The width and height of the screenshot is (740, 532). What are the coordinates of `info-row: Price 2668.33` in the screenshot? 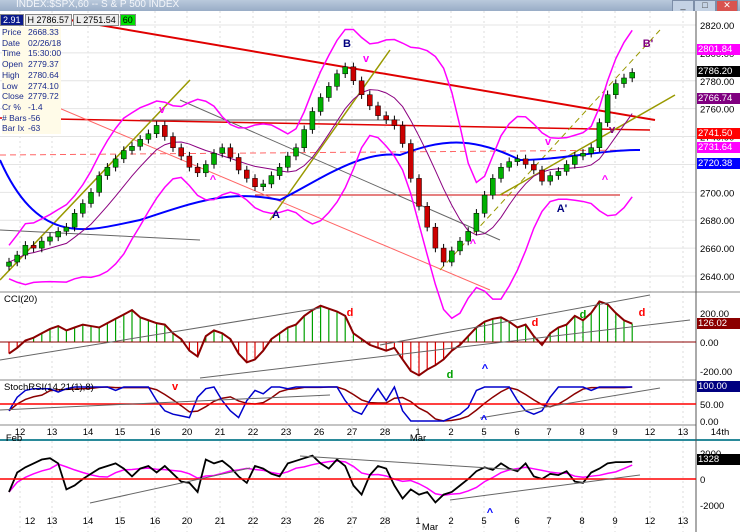 It's located at (31, 32).